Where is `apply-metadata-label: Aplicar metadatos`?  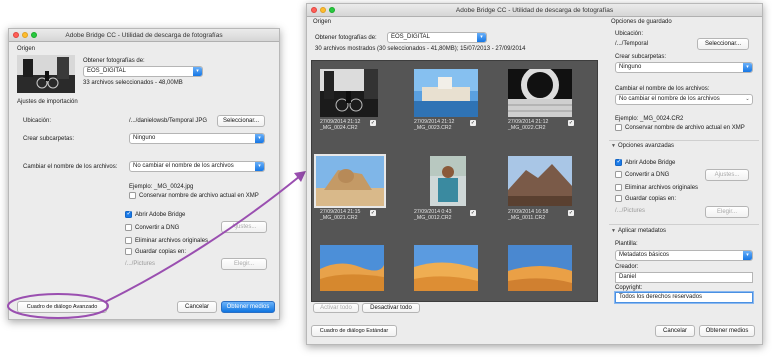 apply-metadata-label: Aplicar metadatos is located at coordinates (641, 231).